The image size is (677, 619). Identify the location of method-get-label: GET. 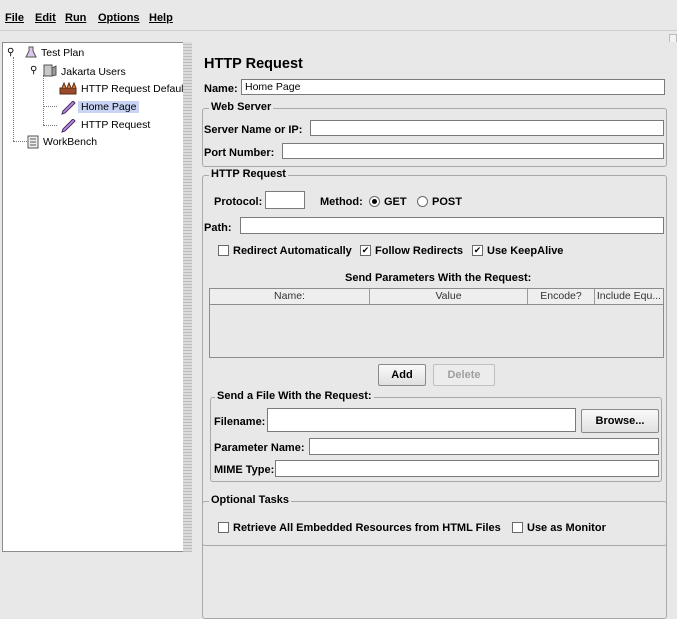
(395, 202).